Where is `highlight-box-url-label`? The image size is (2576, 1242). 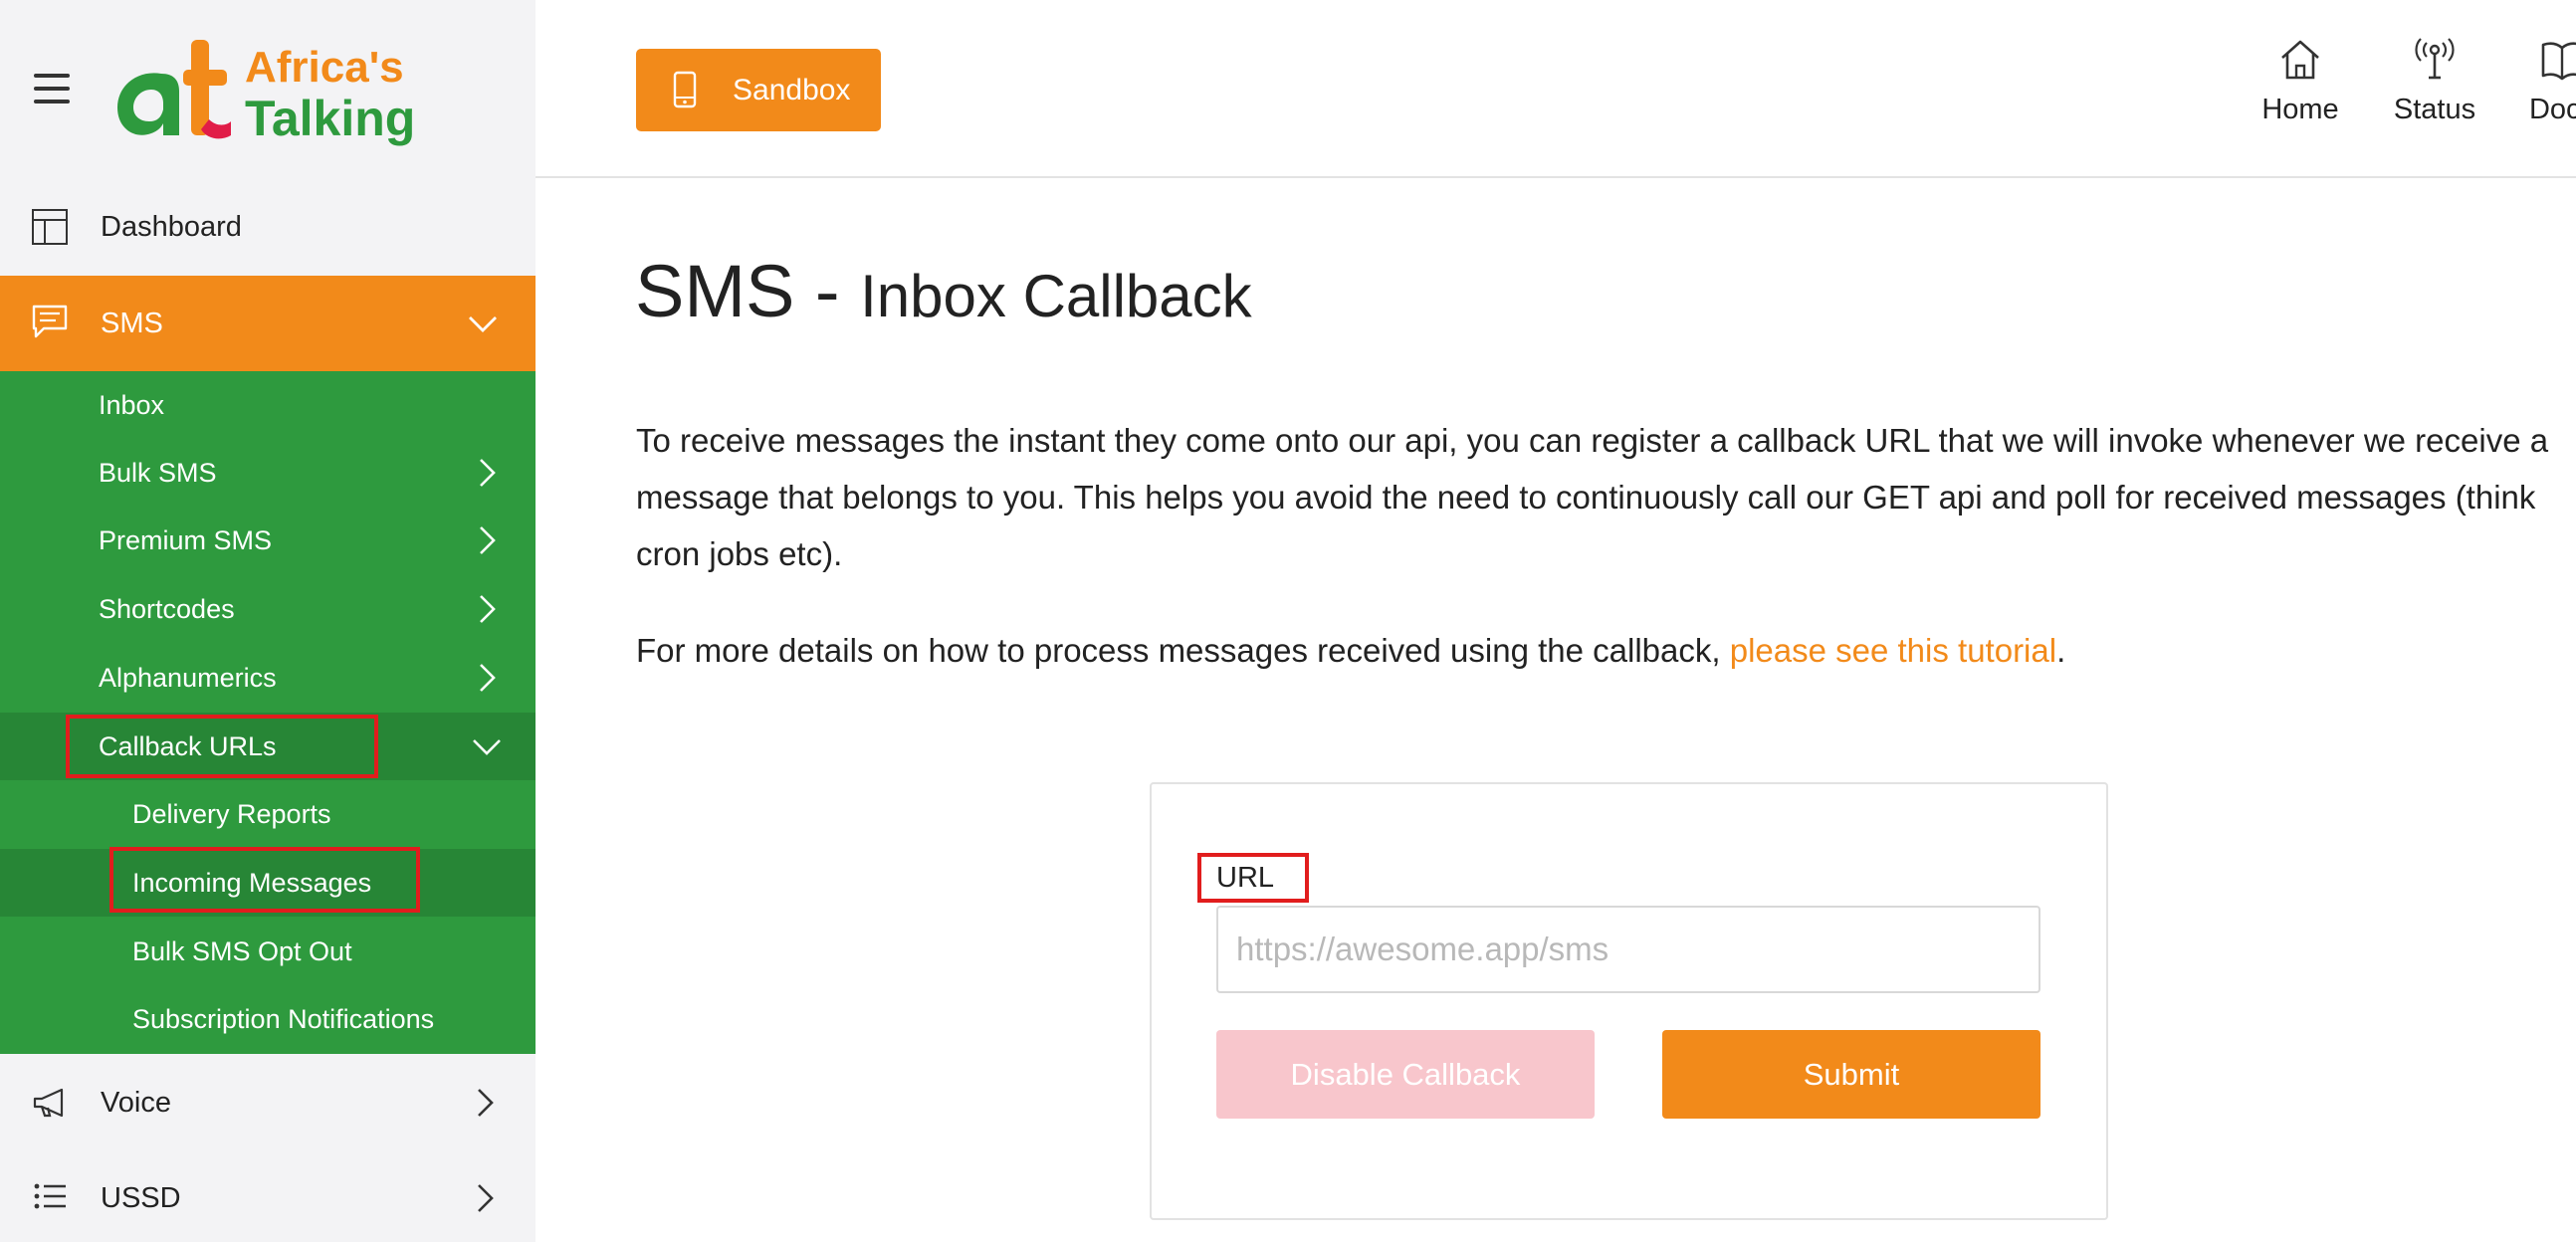 highlight-box-url-label is located at coordinates (1253, 878).